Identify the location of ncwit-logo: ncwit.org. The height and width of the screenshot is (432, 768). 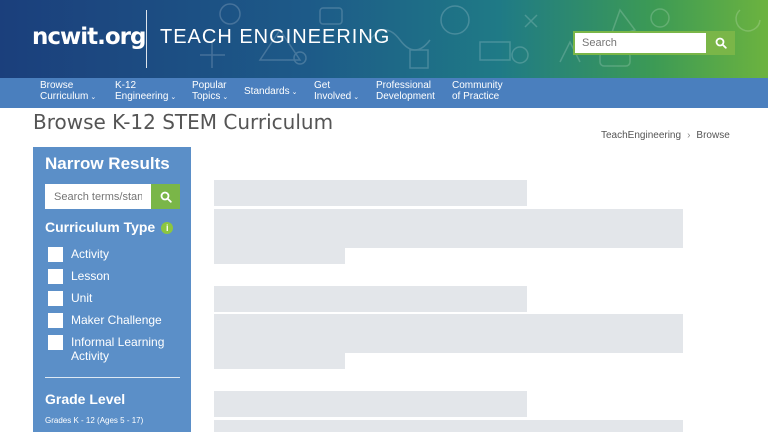
(89, 37).